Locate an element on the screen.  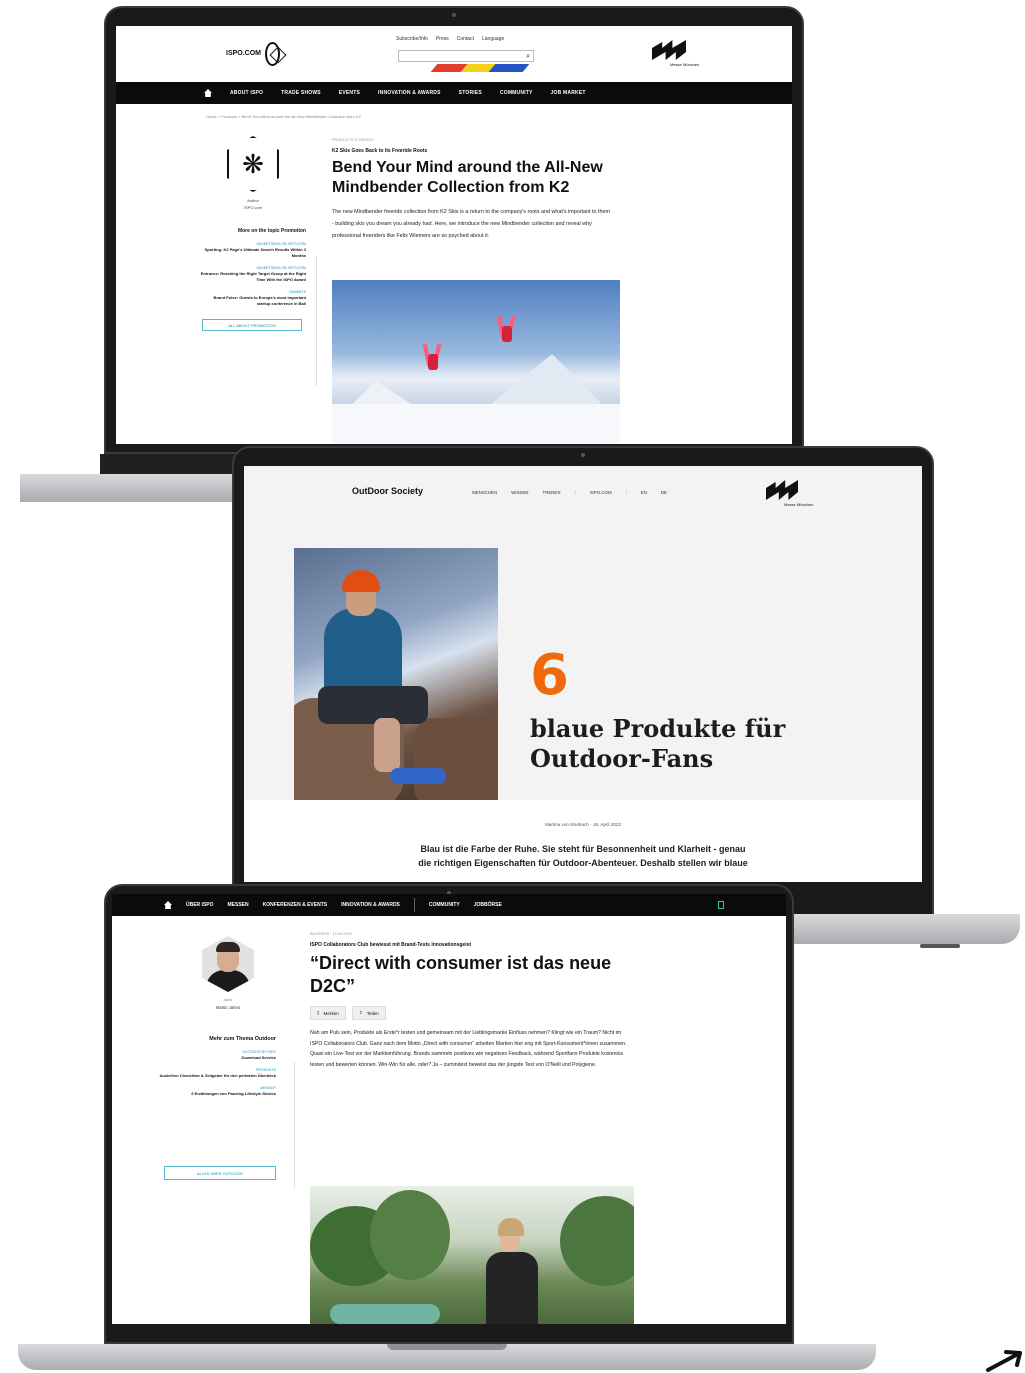
color-stripes is located at coordinates (482, 71).